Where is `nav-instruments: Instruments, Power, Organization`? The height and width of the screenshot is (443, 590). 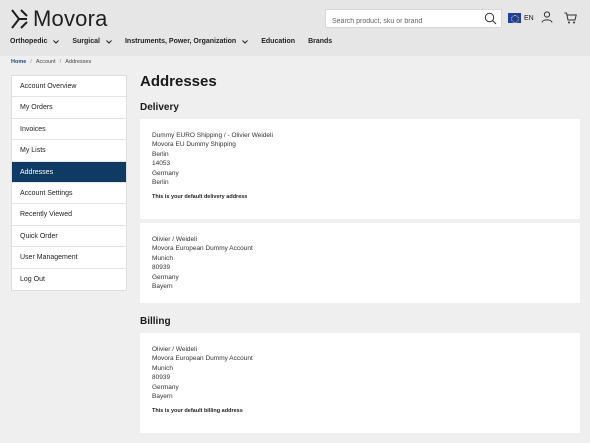 nav-instruments: Instruments, Power, Organization is located at coordinates (186, 41).